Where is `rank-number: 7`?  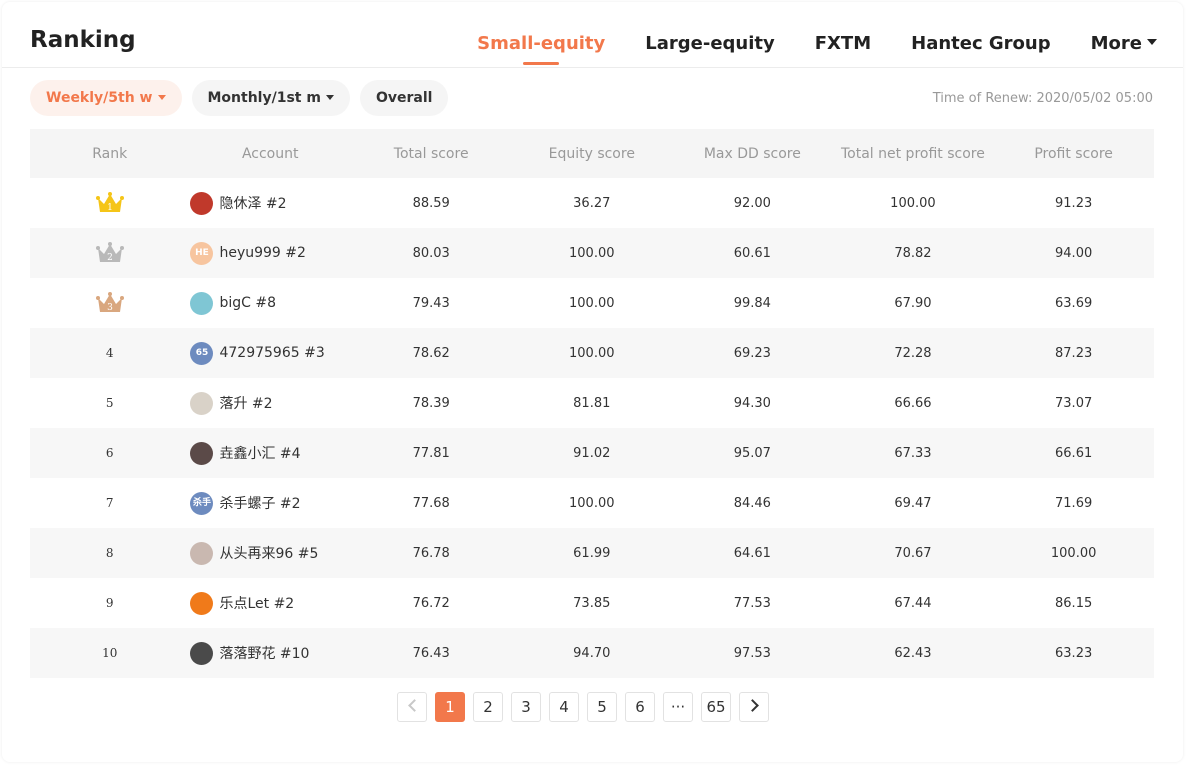 rank-number: 7 is located at coordinates (109, 502).